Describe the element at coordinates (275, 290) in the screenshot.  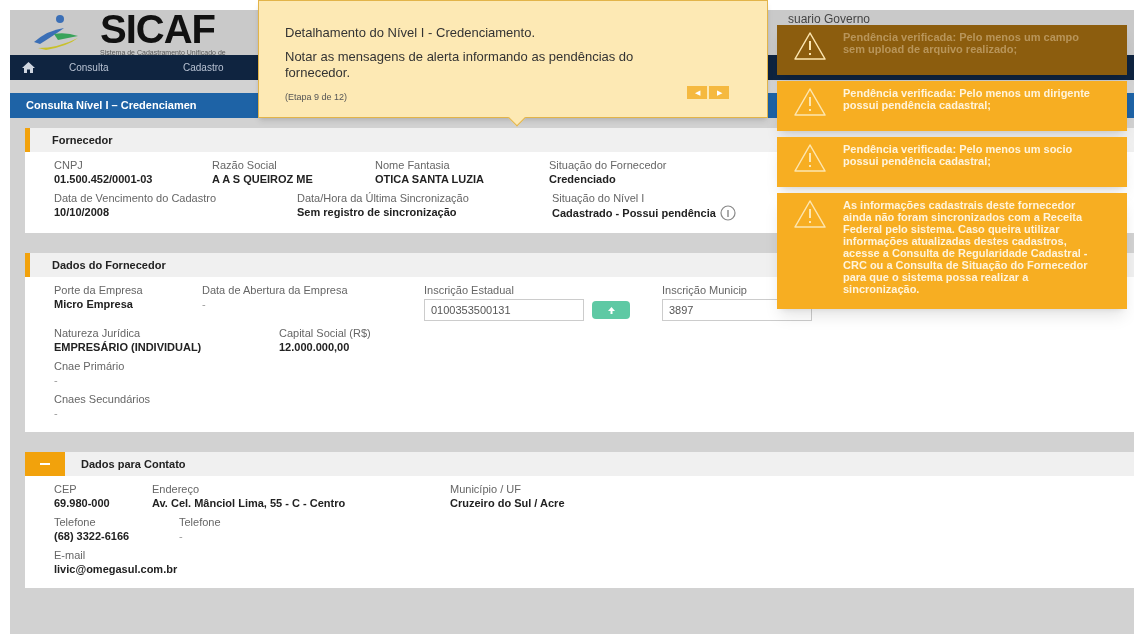
I see `field-label: Data de Abertura da Empresa` at that location.